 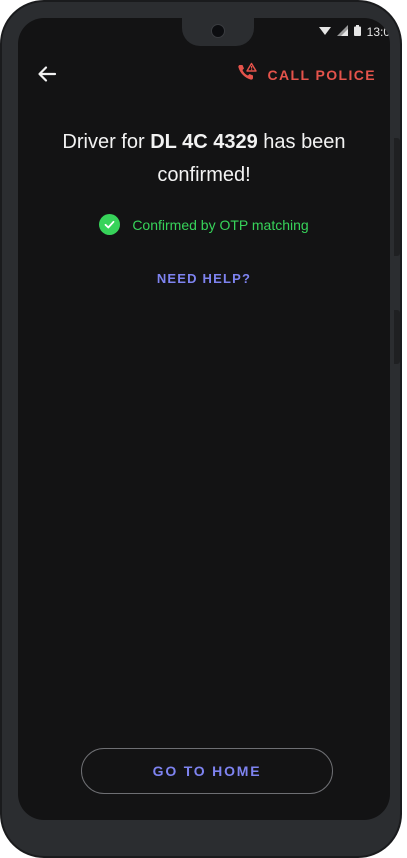 I want to click on camera-icon, so click(x=218, y=31).